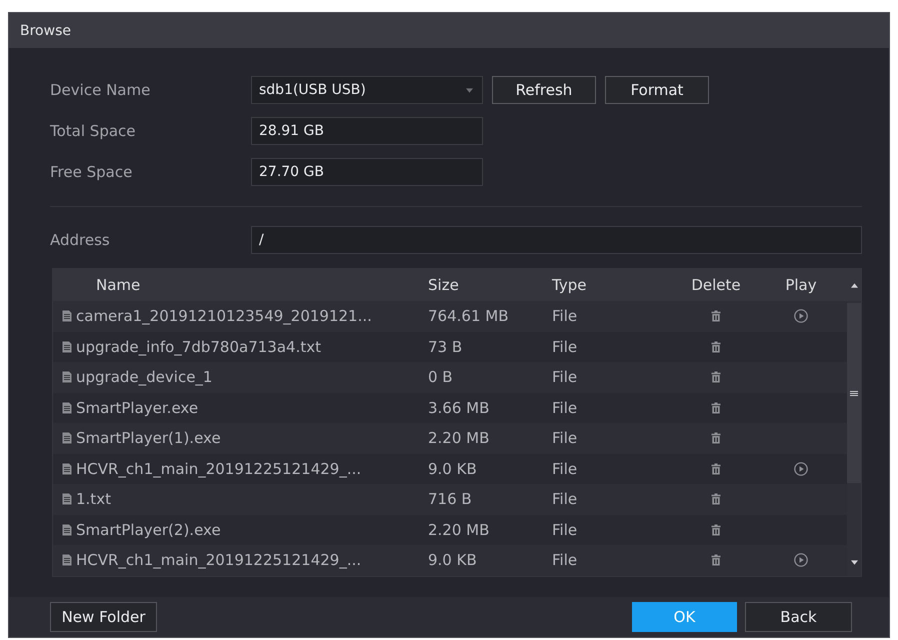  I want to click on file-row: 1.txt 716 B File, so click(450, 499).